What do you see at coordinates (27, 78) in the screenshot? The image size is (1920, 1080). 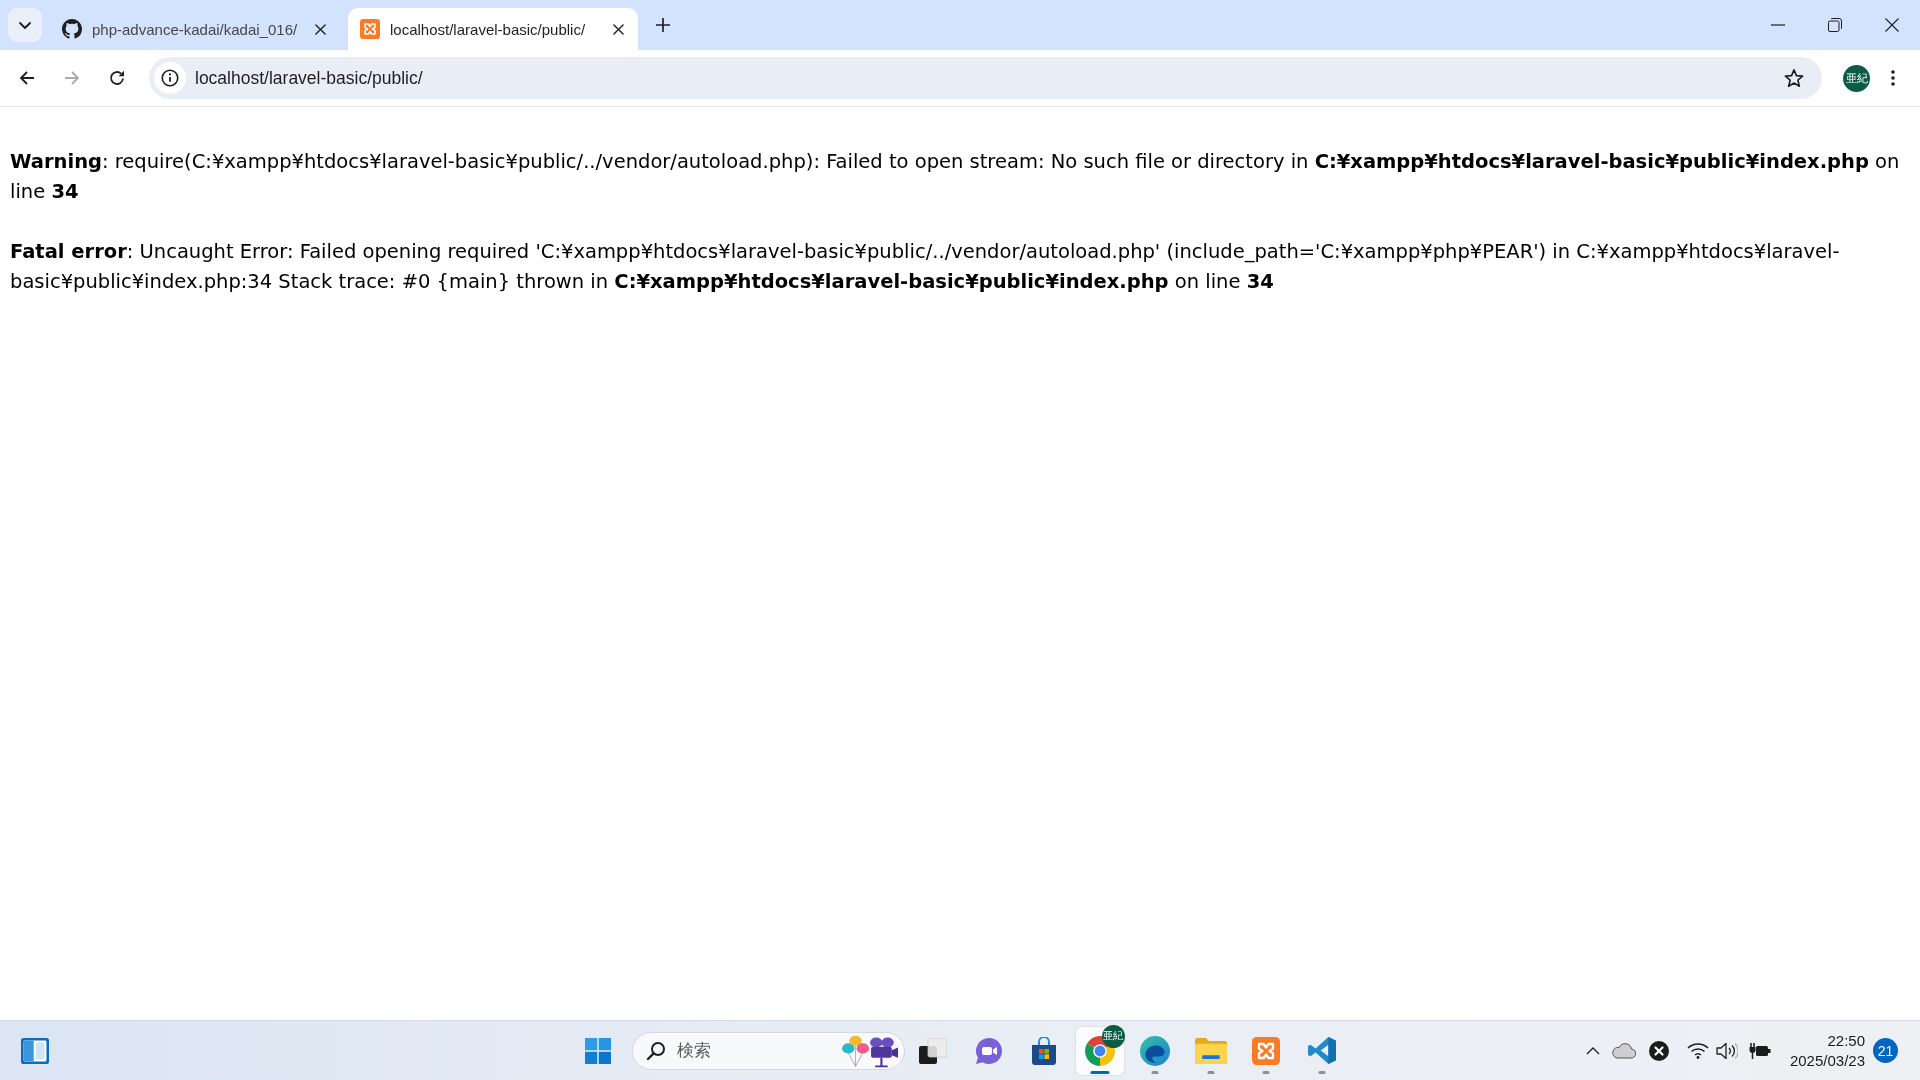 I see `arrow-left-icon` at bounding box center [27, 78].